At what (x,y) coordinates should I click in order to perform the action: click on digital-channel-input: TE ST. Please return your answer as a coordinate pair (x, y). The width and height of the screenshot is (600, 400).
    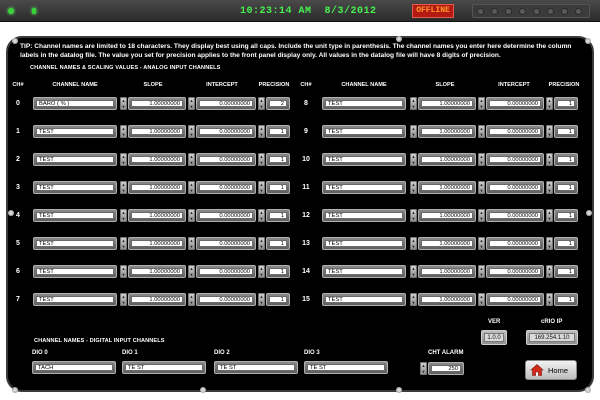
    Looking at the image, I should click on (164, 367).